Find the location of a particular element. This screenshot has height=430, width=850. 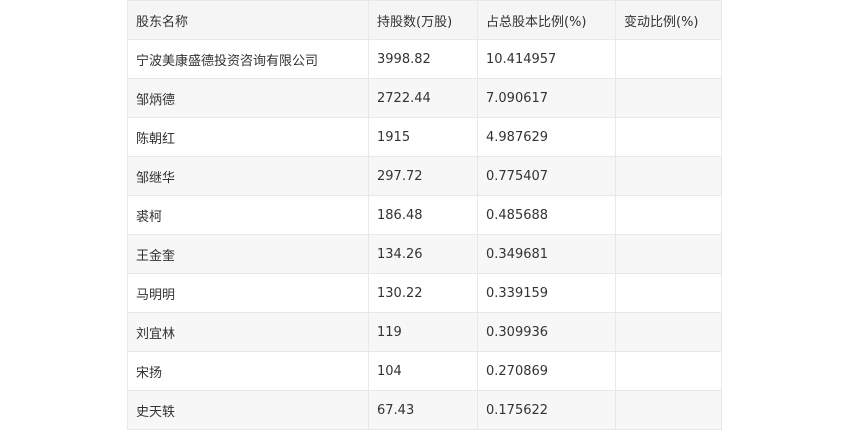

cell-shares-held: 134.26 is located at coordinates (423, 254).